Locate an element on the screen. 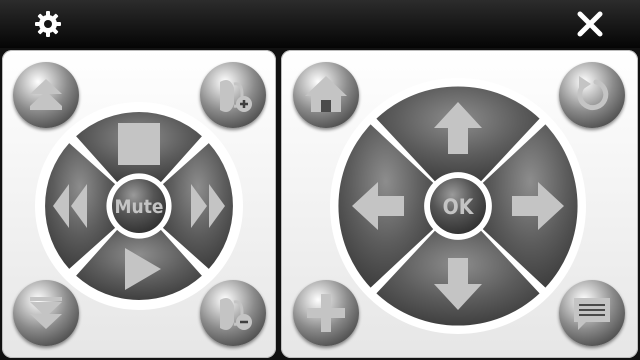  page-up-button is located at coordinates (46, 95).